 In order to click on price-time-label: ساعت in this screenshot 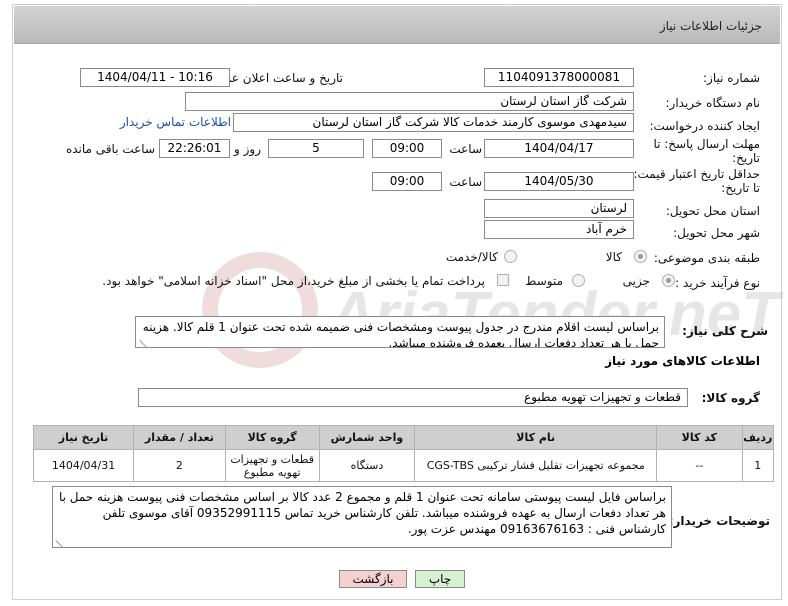, I will do `click(465, 182)`.